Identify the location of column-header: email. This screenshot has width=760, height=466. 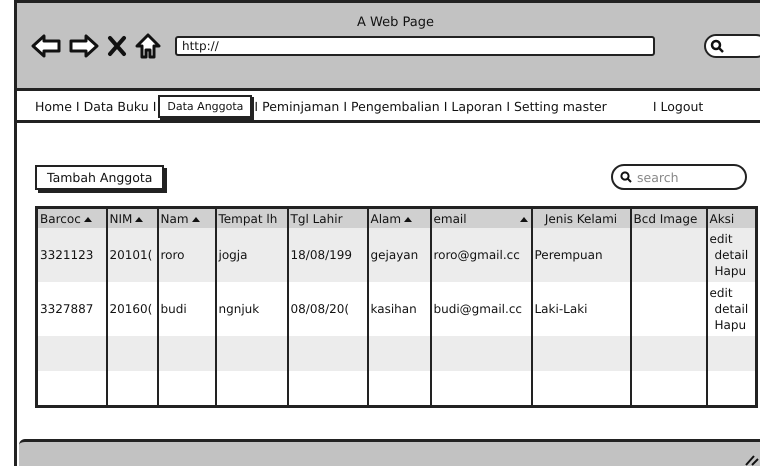
(481, 218).